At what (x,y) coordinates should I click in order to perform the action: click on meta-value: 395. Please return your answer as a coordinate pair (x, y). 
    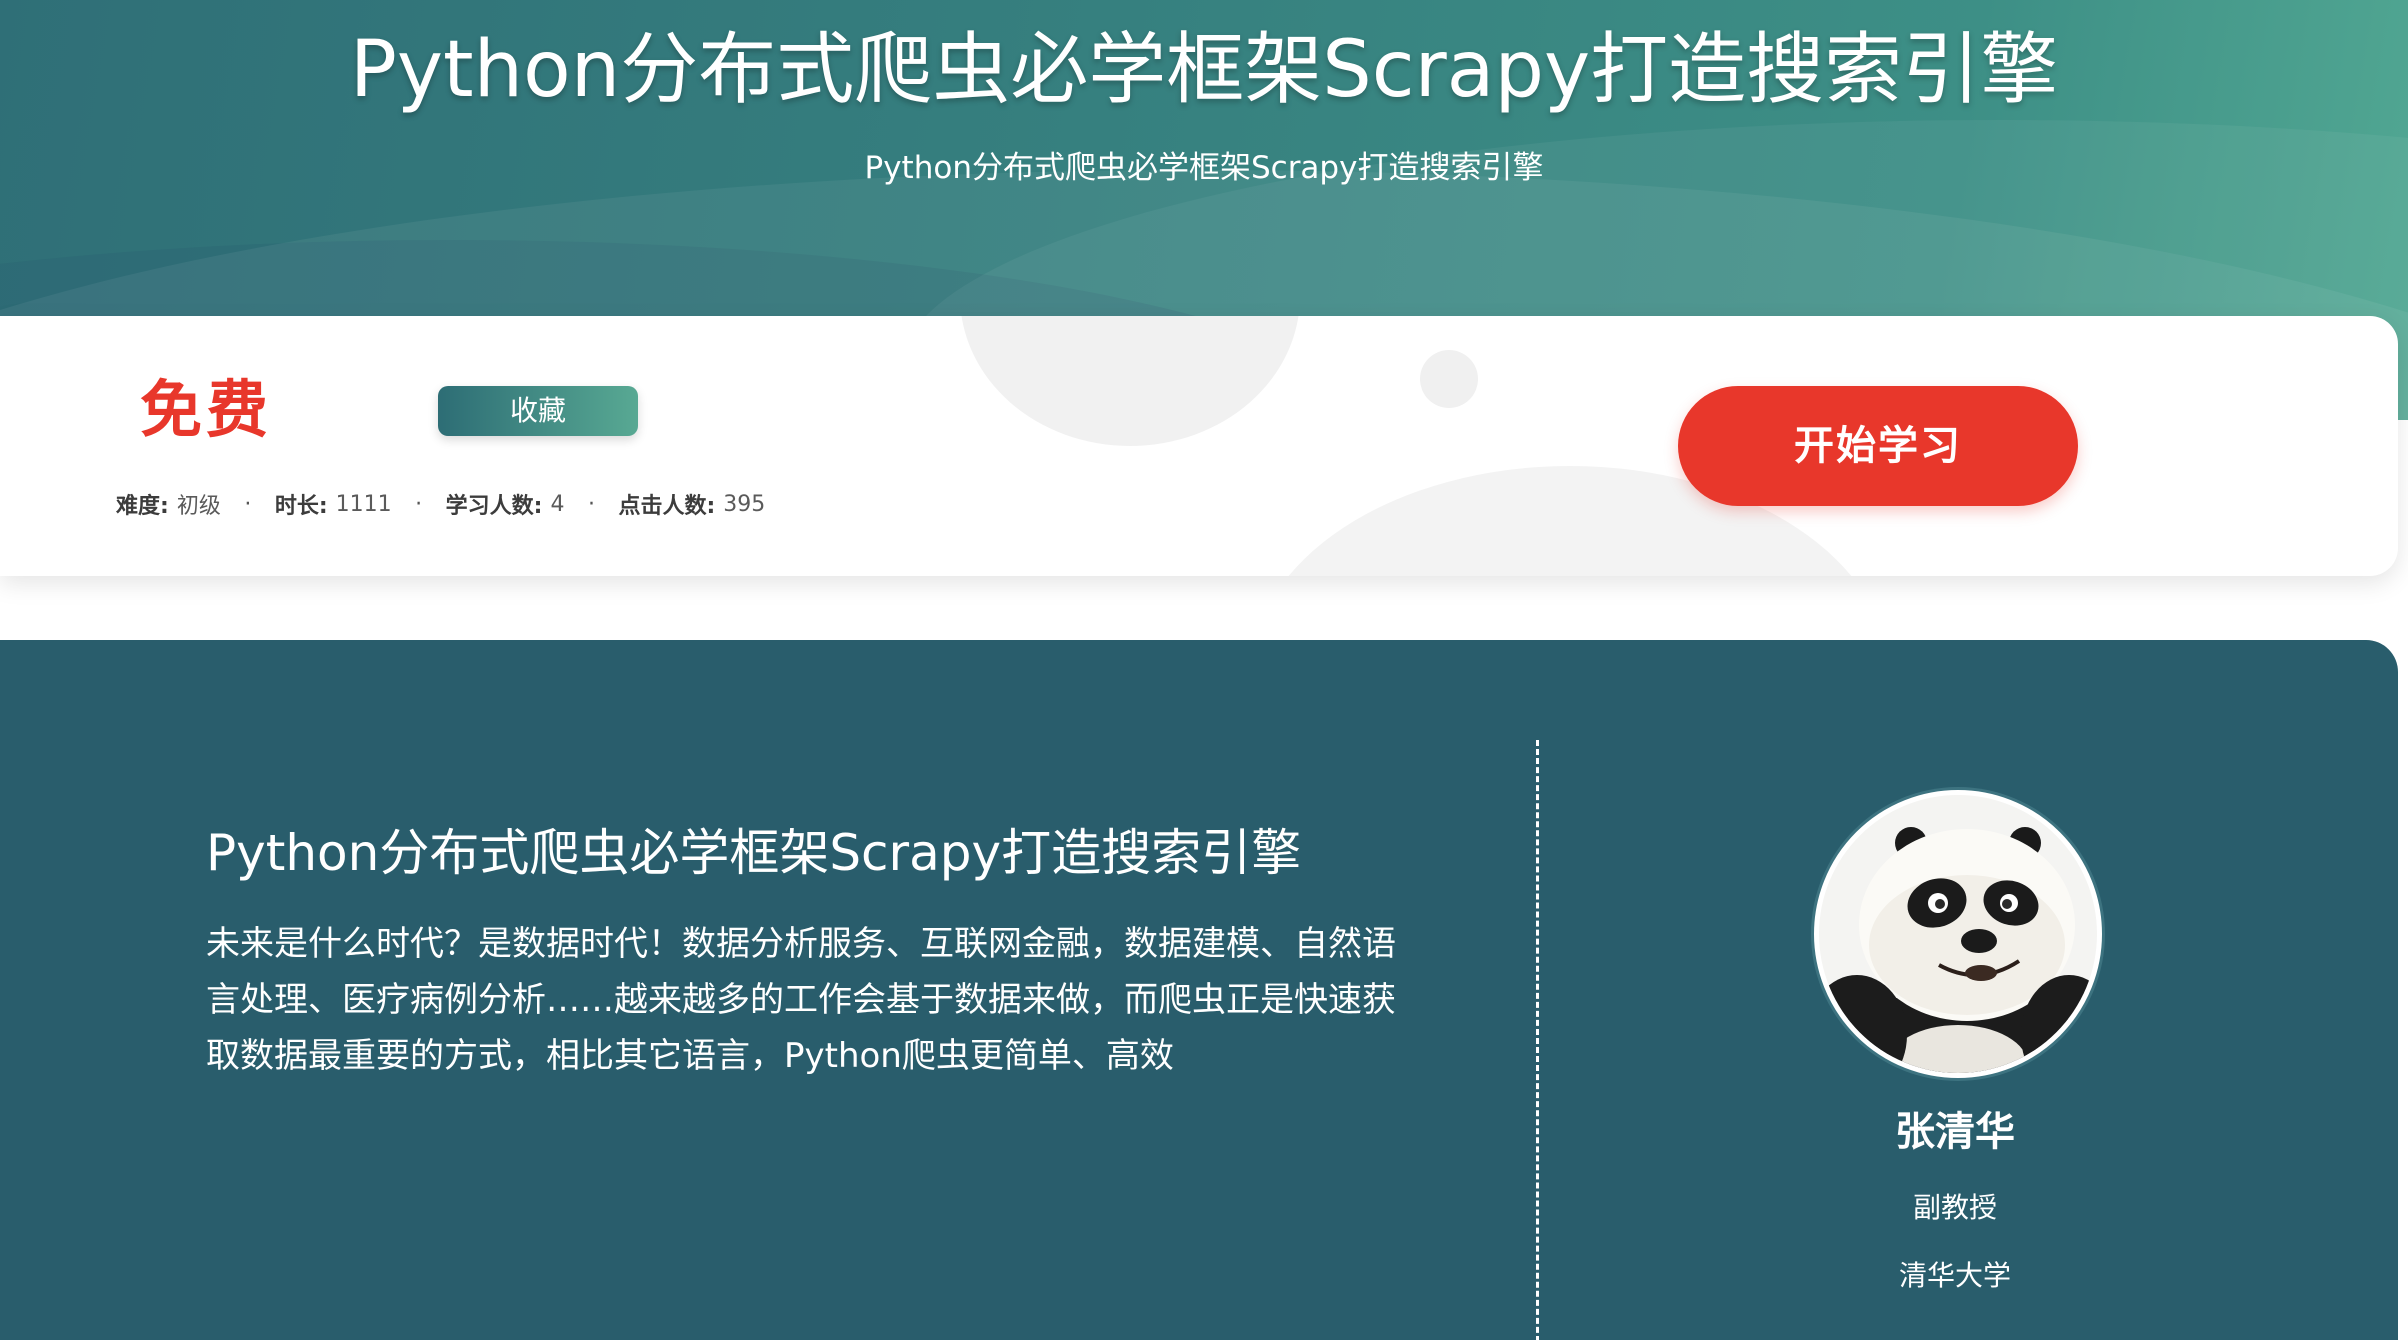
    Looking at the image, I should click on (744, 504).